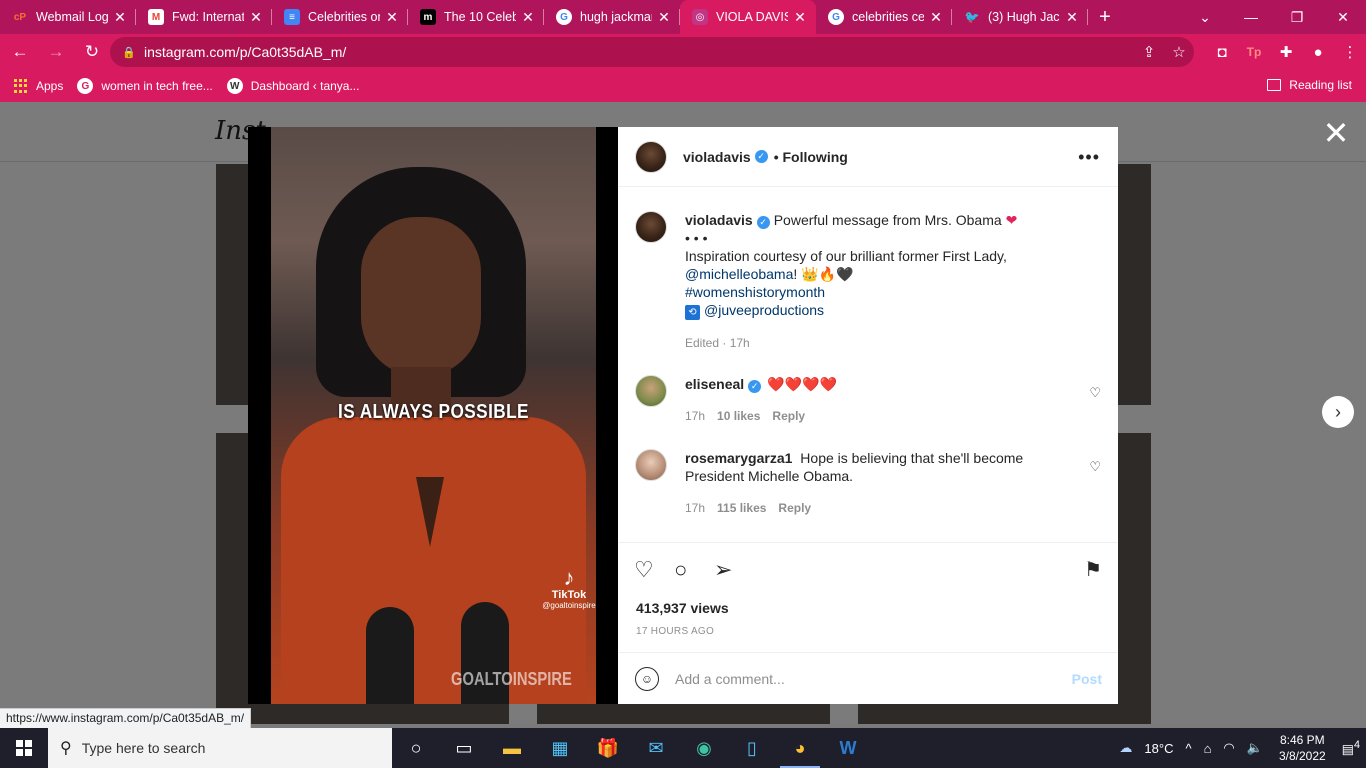 The height and width of the screenshot is (768, 1366). What do you see at coordinates (654, 570) in the screenshot?
I see `like-heart-icon: ♡` at bounding box center [654, 570].